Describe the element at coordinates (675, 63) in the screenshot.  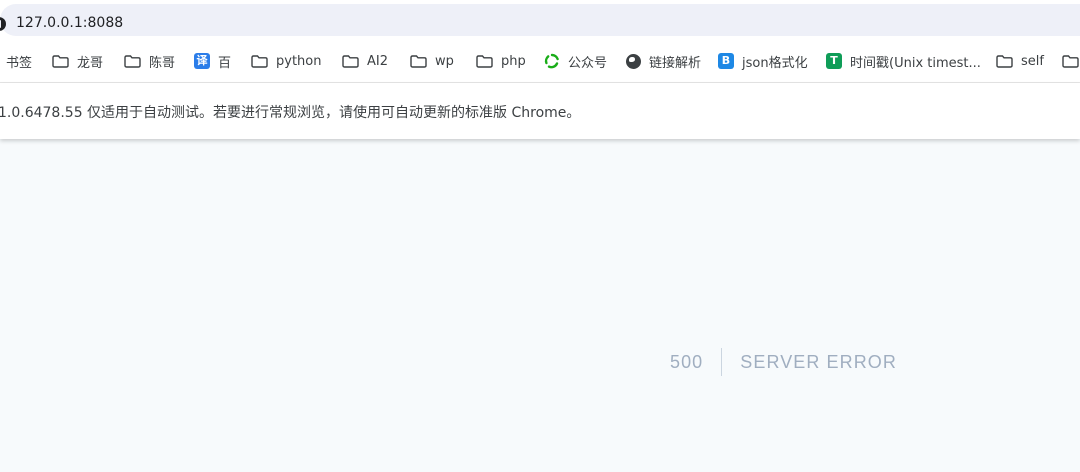
I see `bookmark-label: 链接解析` at that location.